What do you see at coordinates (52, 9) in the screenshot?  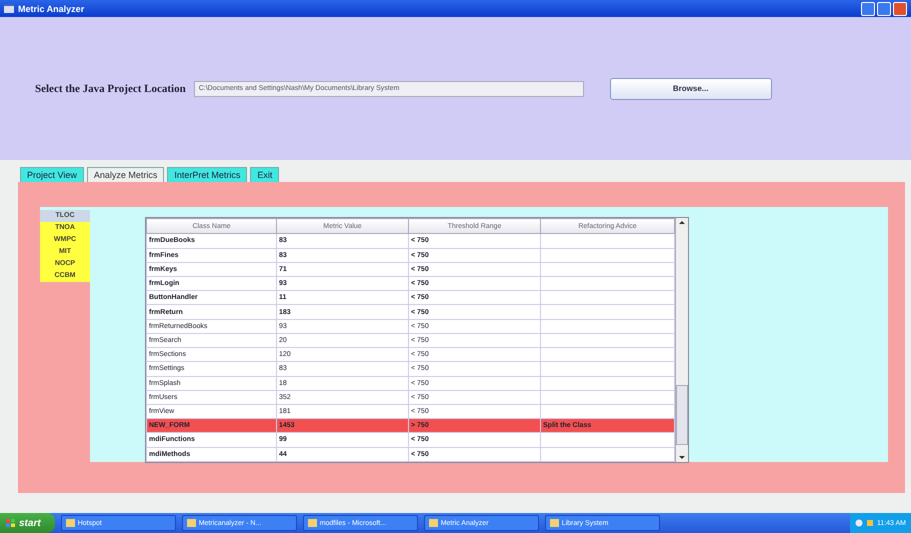 I see `window-title: Metric Analyzer` at bounding box center [52, 9].